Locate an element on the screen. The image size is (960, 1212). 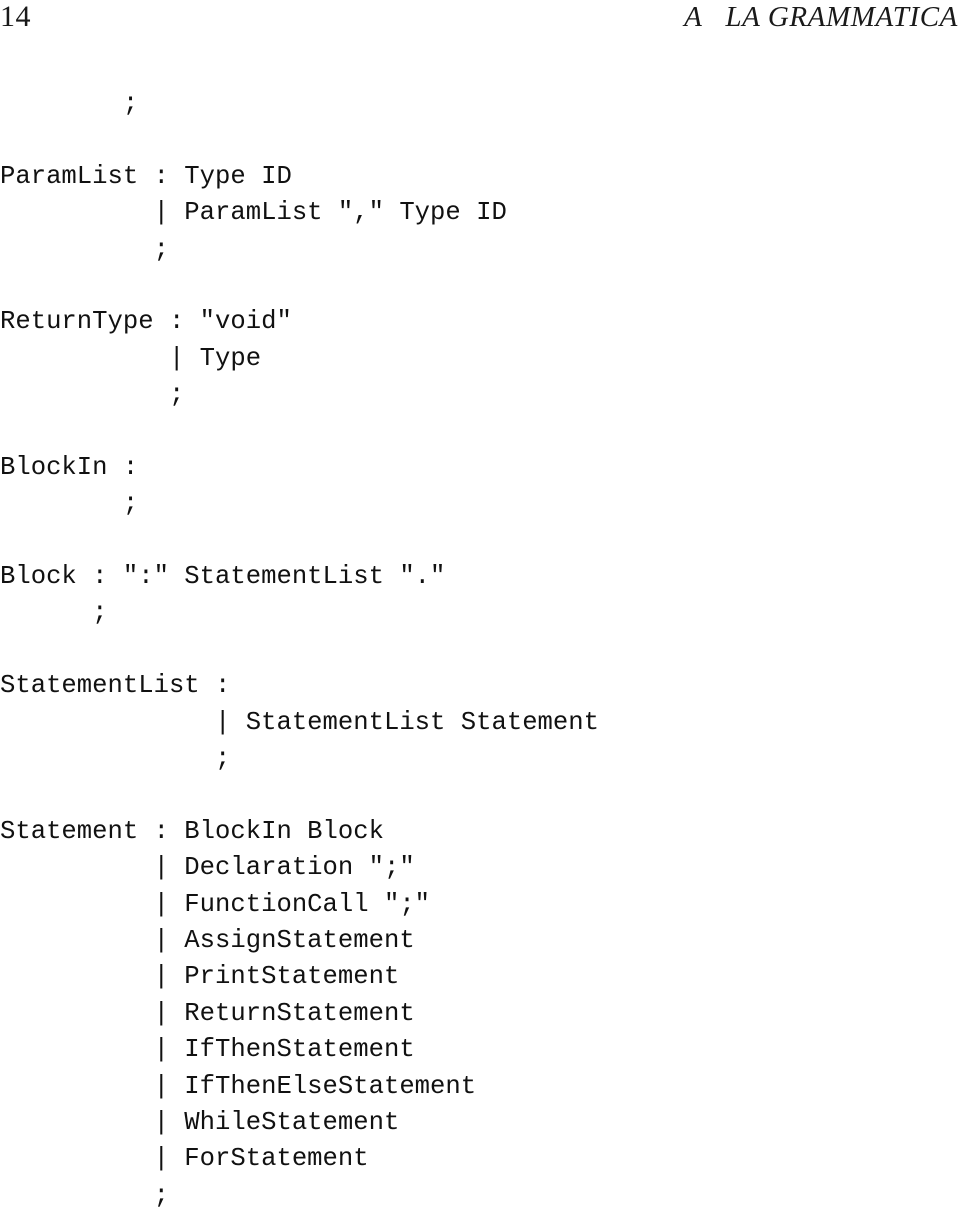
code-line: Block : ":" StatementList "." is located at coordinates (223, 577).